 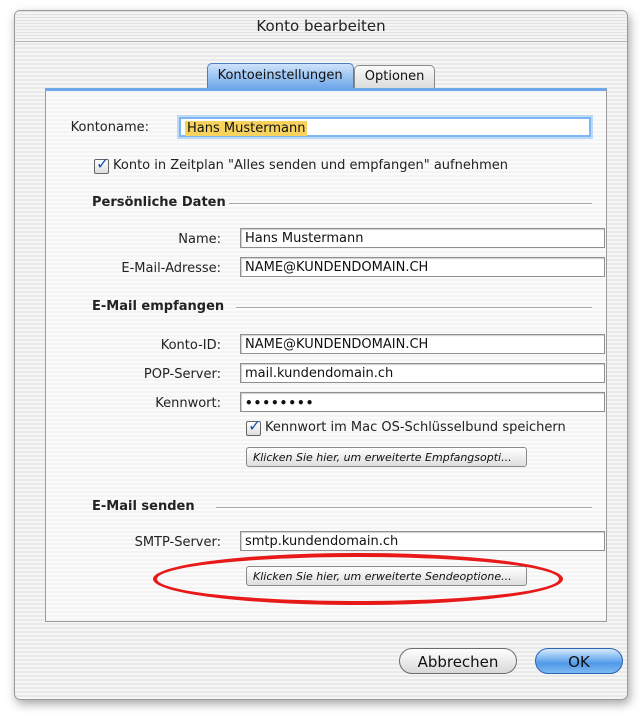 What do you see at coordinates (177, 542) in the screenshot?
I see `smtp-server-label: SMTP-Server:` at bounding box center [177, 542].